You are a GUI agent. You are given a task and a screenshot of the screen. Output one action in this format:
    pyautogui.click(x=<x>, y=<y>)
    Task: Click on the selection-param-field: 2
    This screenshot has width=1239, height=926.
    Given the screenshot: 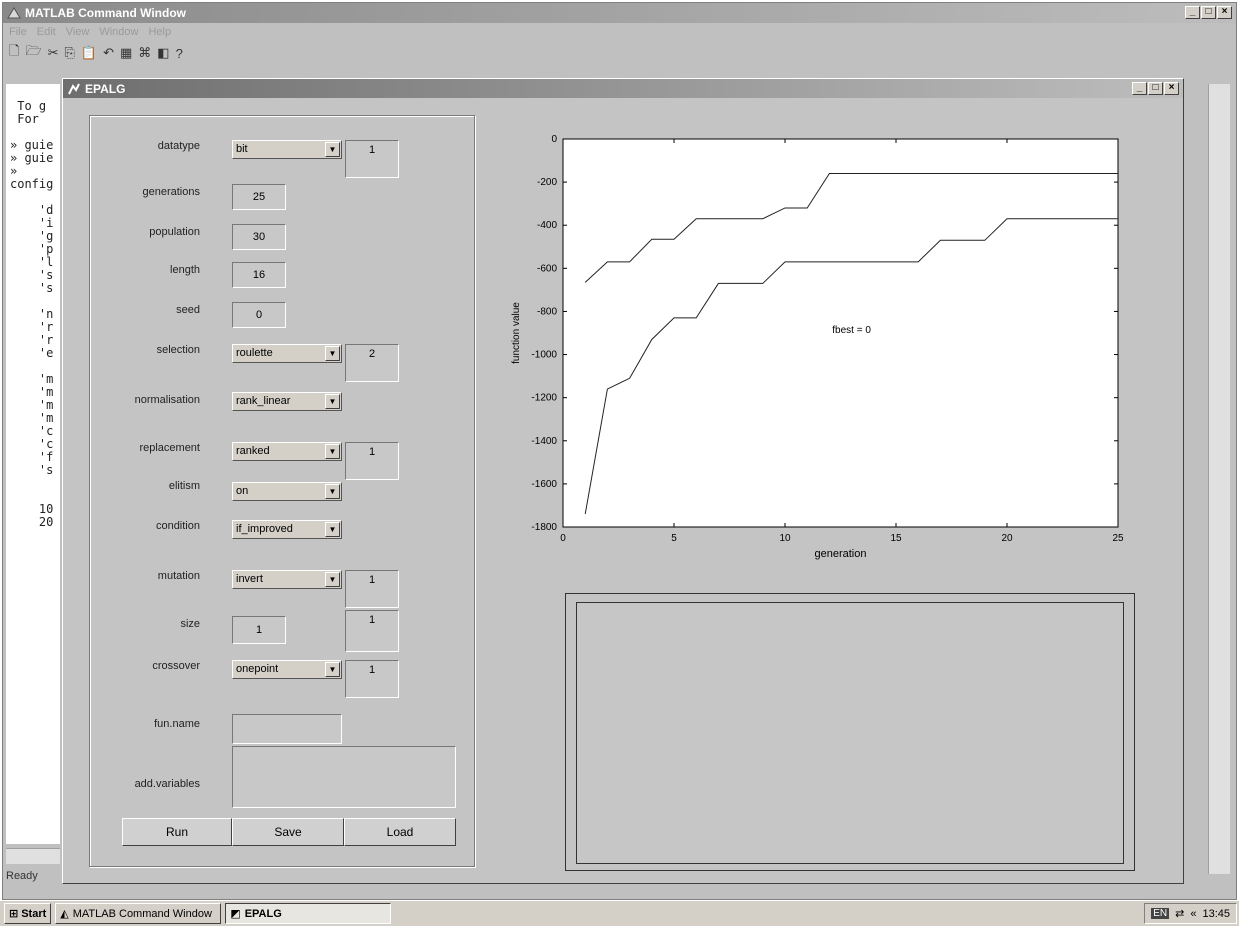 What is the action you would take?
    pyautogui.click(x=372, y=363)
    